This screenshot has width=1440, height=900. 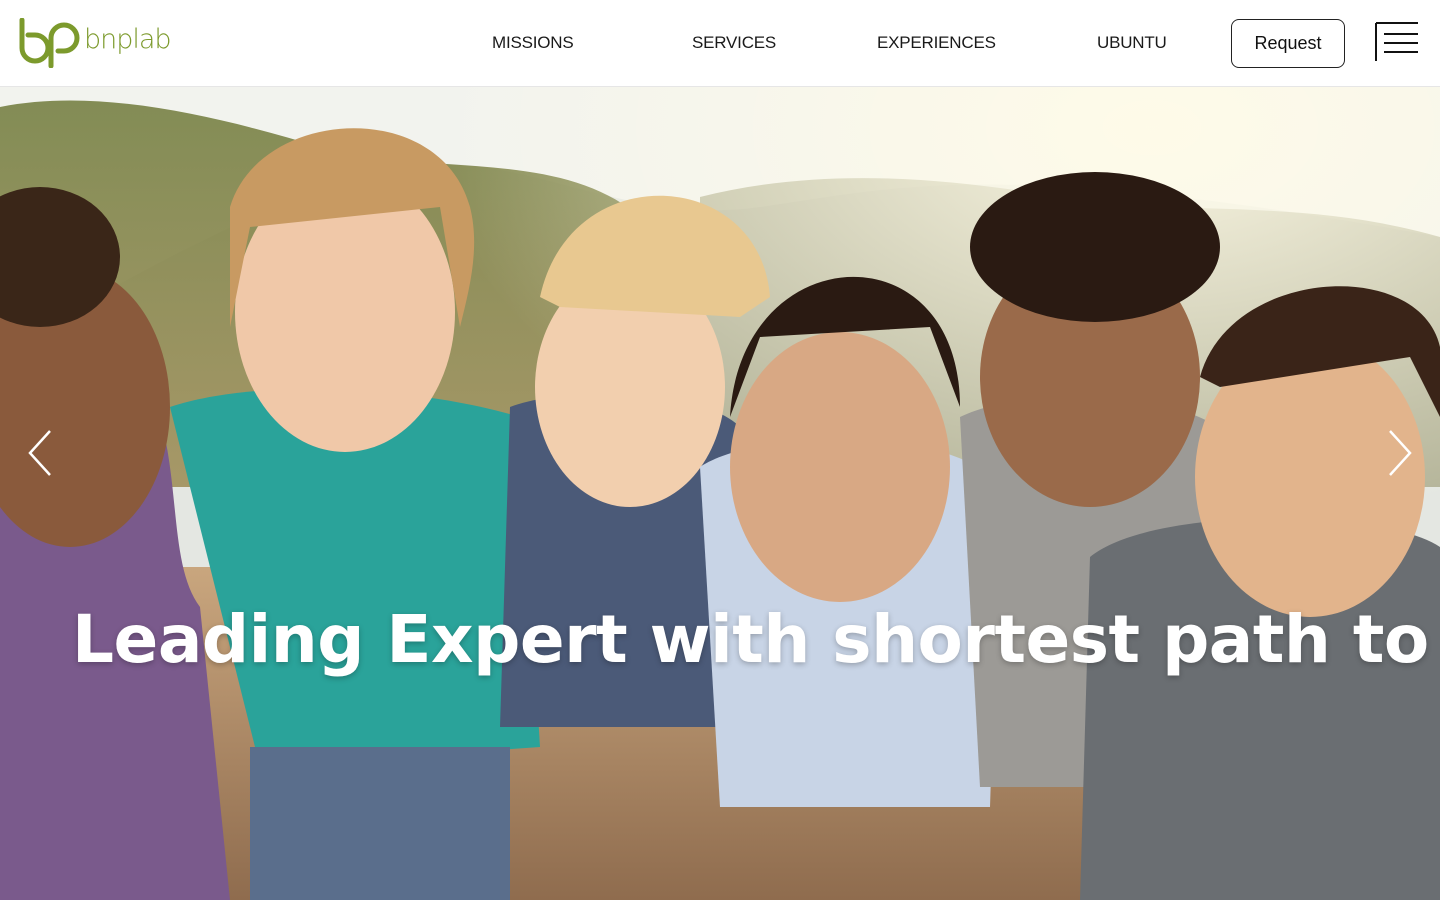 What do you see at coordinates (734, 43) in the screenshot?
I see `nav-services: SERVICES` at bounding box center [734, 43].